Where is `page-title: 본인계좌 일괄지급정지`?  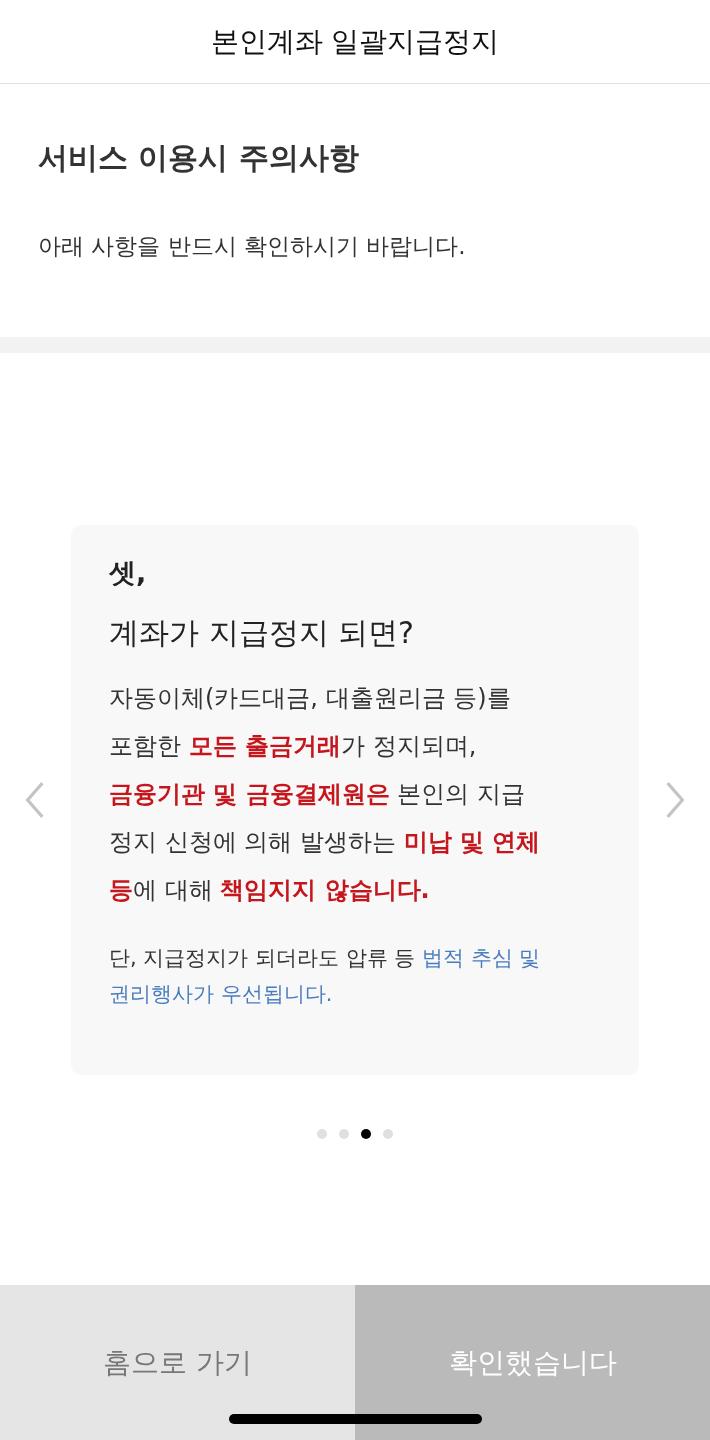
page-title: 본인계좌 일괄지급정지 is located at coordinates (355, 41).